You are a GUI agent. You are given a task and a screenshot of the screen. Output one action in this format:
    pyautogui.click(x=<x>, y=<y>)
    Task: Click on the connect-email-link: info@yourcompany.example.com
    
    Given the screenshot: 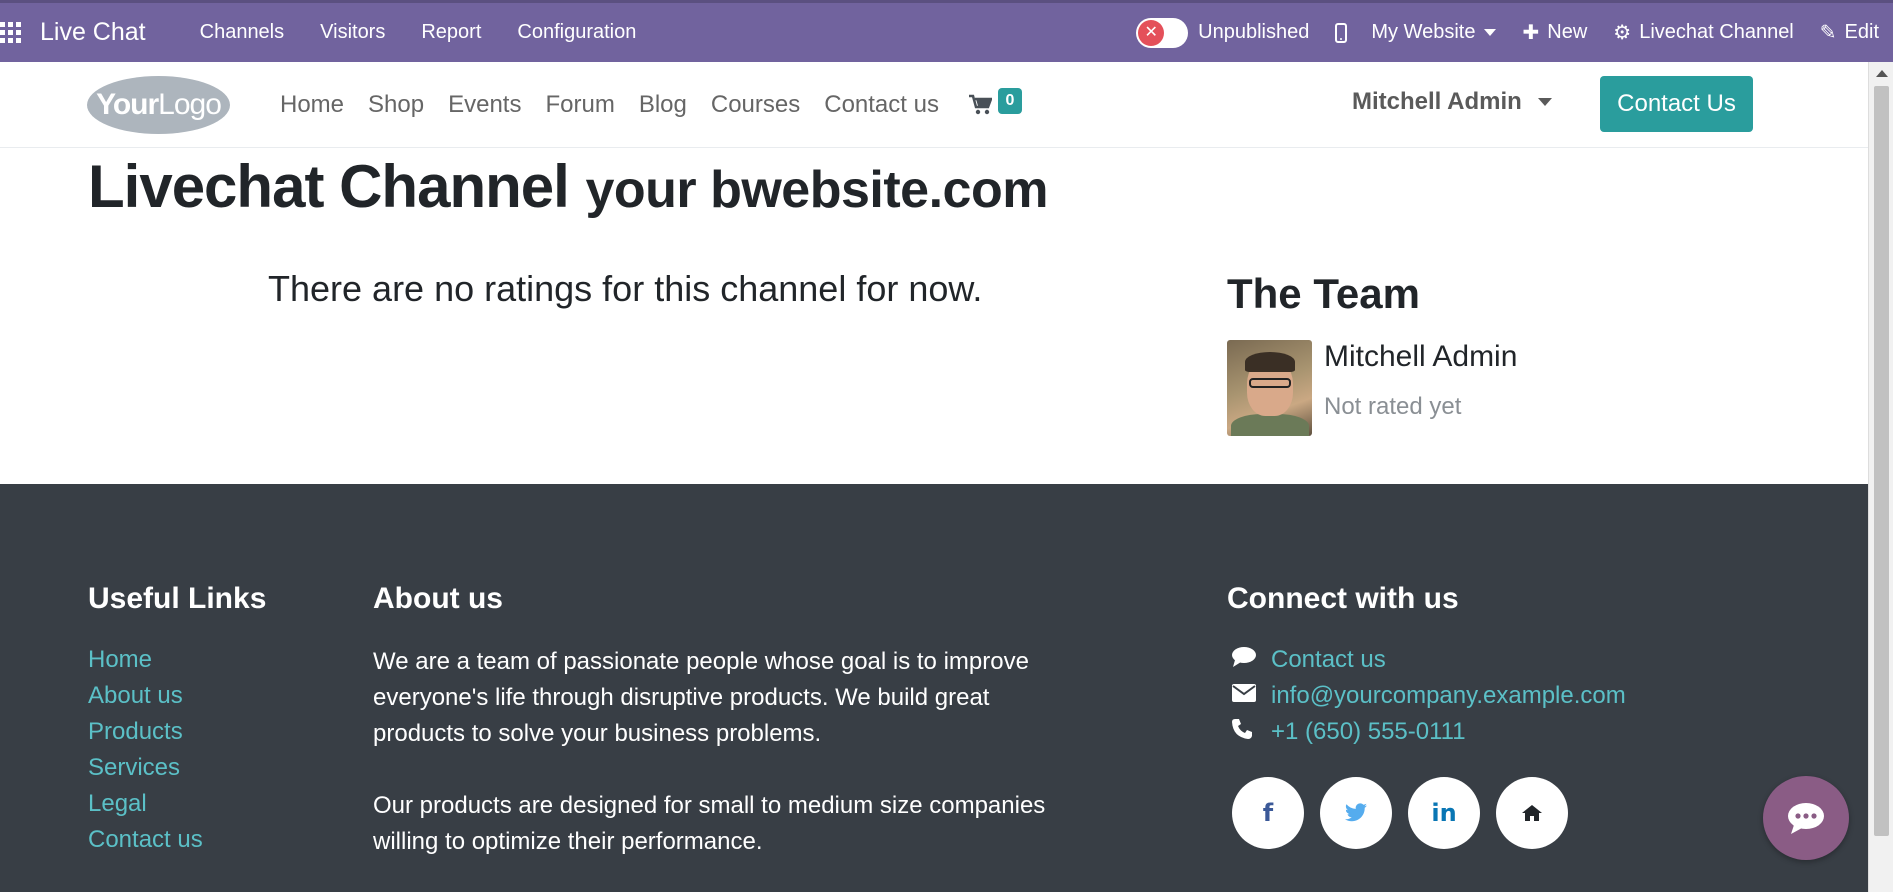 What is the action you would take?
    pyautogui.click(x=1448, y=696)
    